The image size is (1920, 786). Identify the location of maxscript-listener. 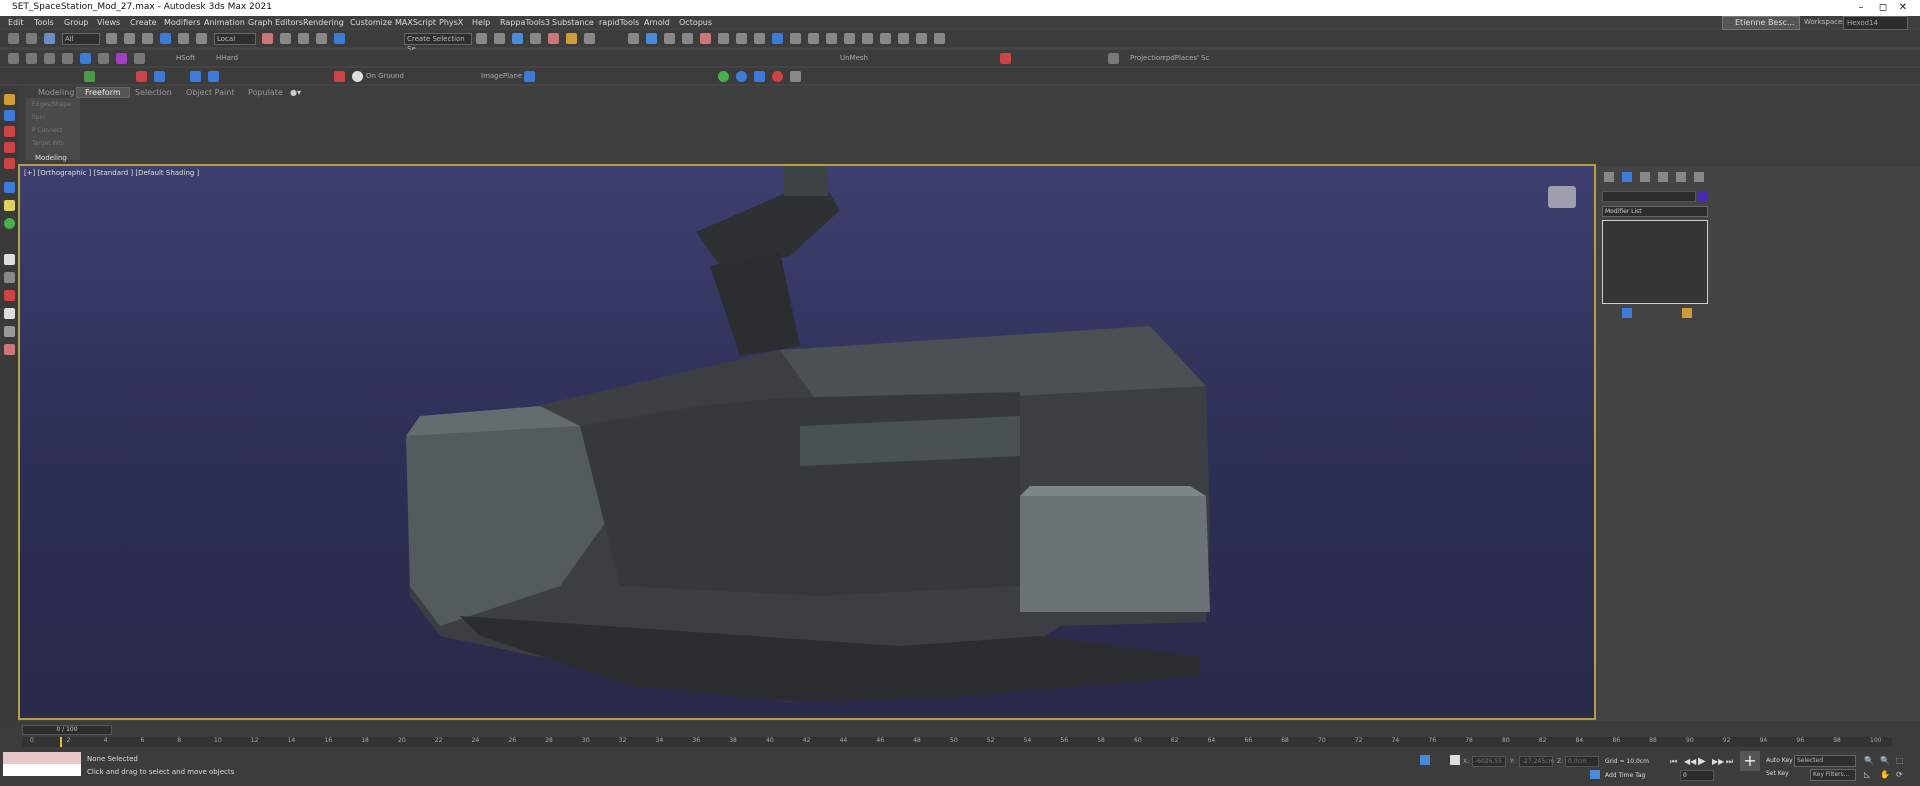
(42, 764).